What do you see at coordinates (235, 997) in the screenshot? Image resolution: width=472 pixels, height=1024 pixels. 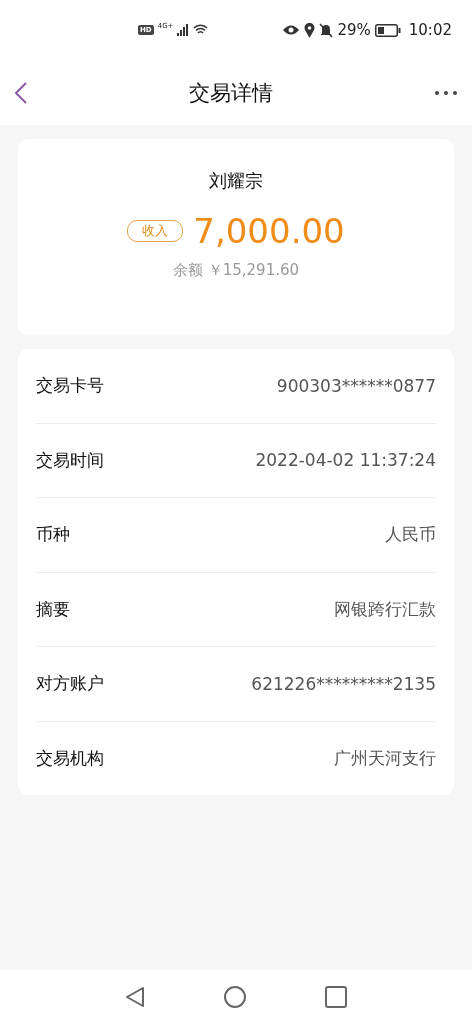 I see `home-nav-button` at bounding box center [235, 997].